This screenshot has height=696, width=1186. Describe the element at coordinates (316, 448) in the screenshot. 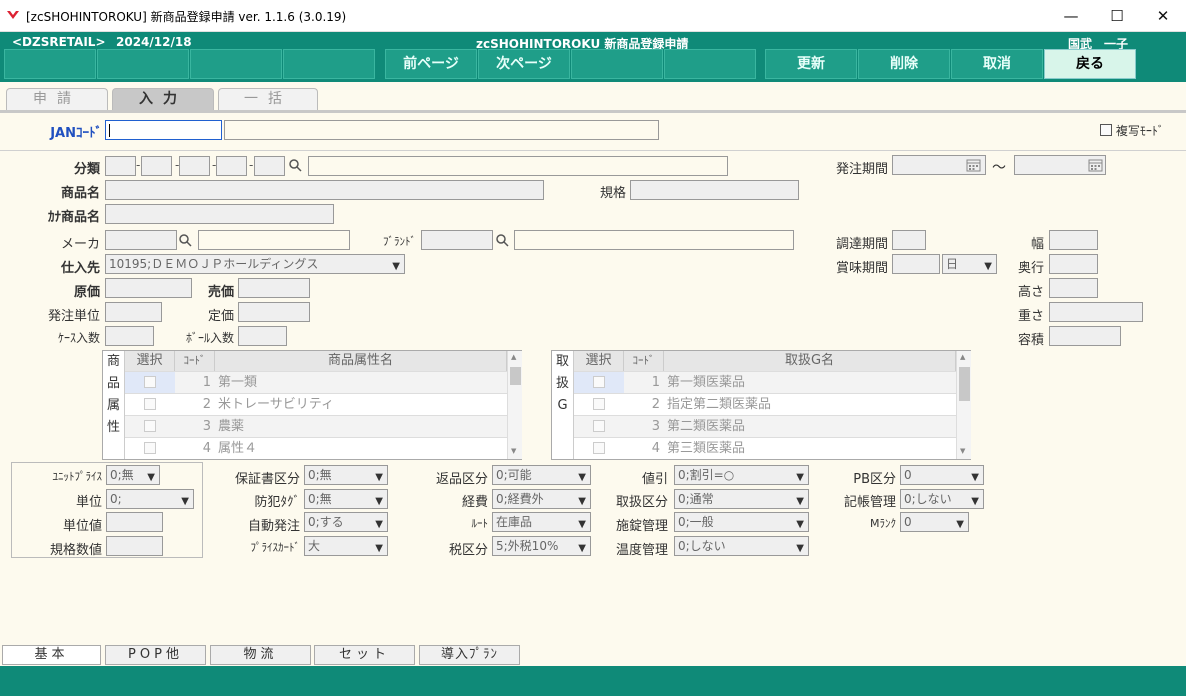

I see `table-row: 4 属性４` at that location.